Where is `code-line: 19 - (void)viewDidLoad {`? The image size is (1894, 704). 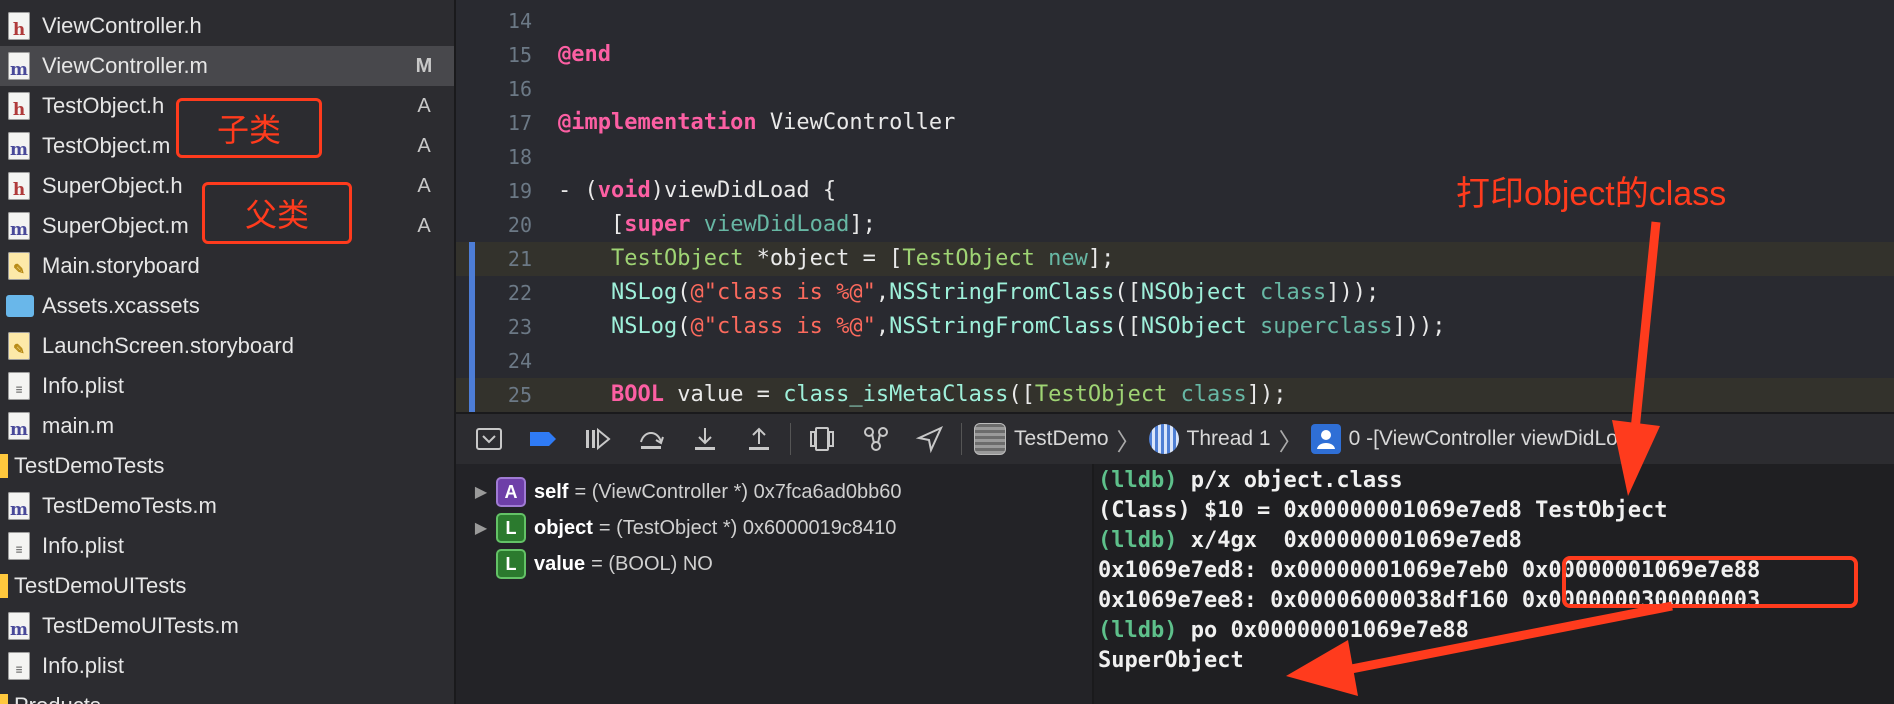 code-line: 19 - (void)viewDidLoad { is located at coordinates (1175, 191).